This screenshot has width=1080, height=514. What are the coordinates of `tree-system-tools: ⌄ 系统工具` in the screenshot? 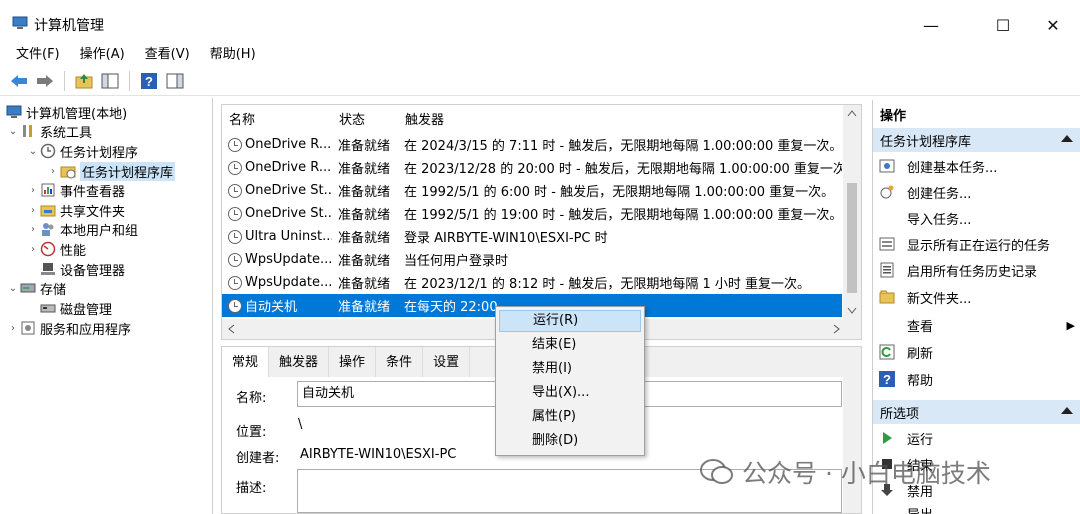 It's located at (49, 131).